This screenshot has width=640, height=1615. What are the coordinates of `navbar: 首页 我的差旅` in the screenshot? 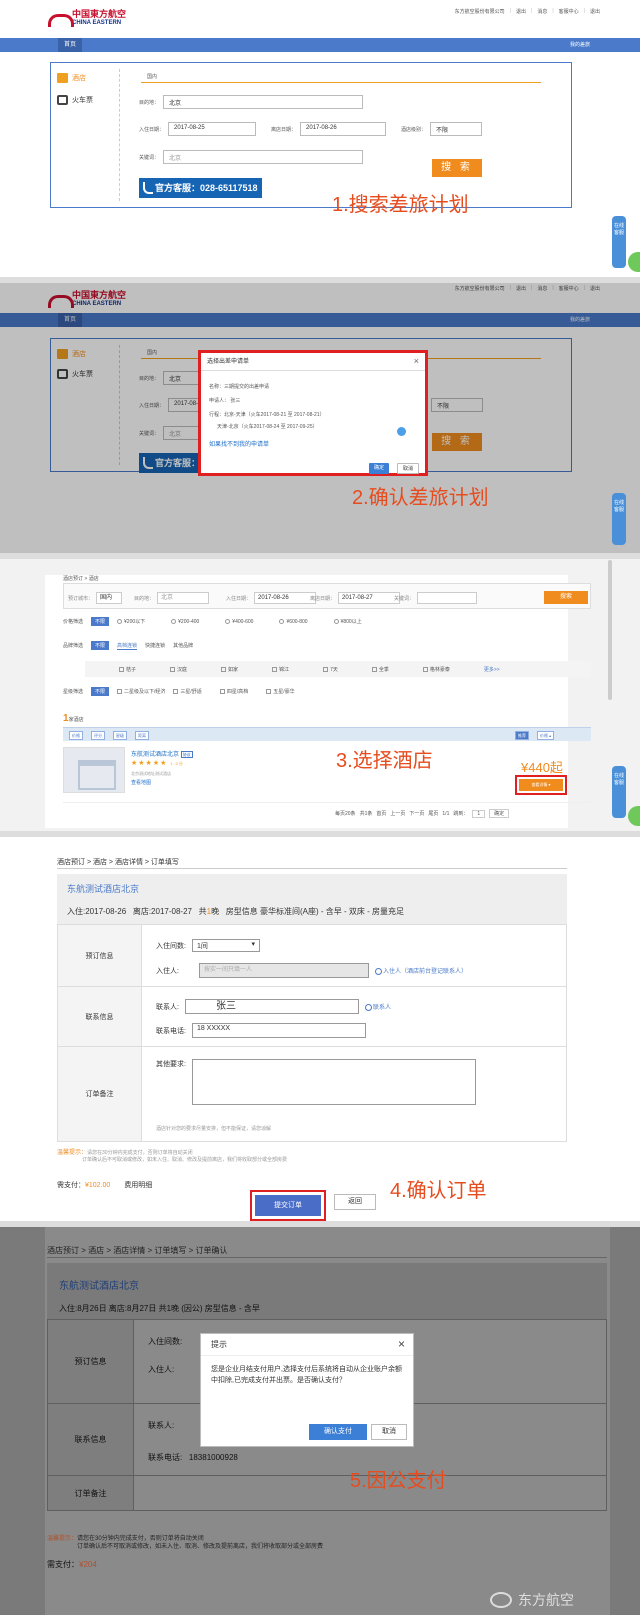 It's located at (320, 45).